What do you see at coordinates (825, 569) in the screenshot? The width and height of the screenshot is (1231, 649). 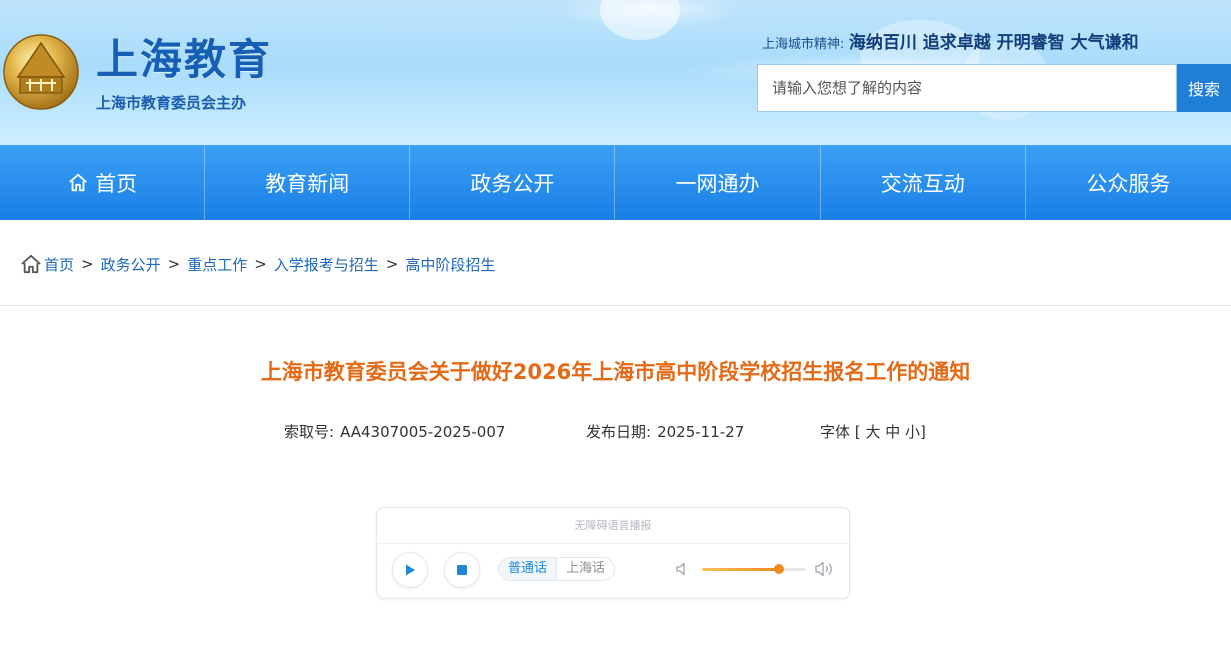 I see `volume-high-icon` at bounding box center [825, 569].